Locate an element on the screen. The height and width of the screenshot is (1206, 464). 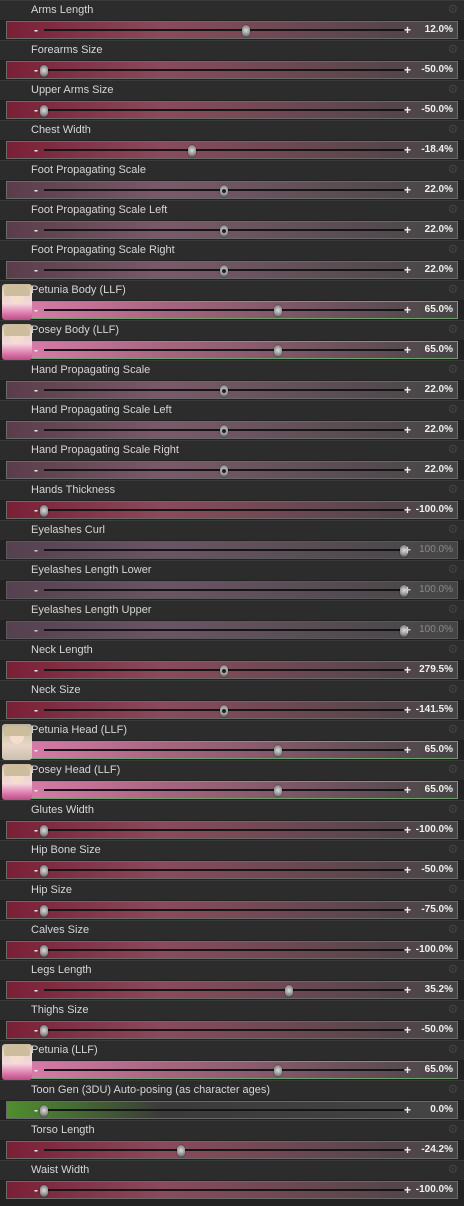
morph-slider: - +65.0% is located at coordinates (232, 790).